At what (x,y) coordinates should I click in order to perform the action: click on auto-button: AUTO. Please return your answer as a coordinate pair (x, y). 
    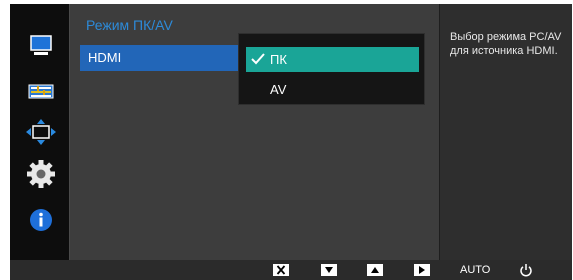
    Looking at the image, I should click on (475, 271).